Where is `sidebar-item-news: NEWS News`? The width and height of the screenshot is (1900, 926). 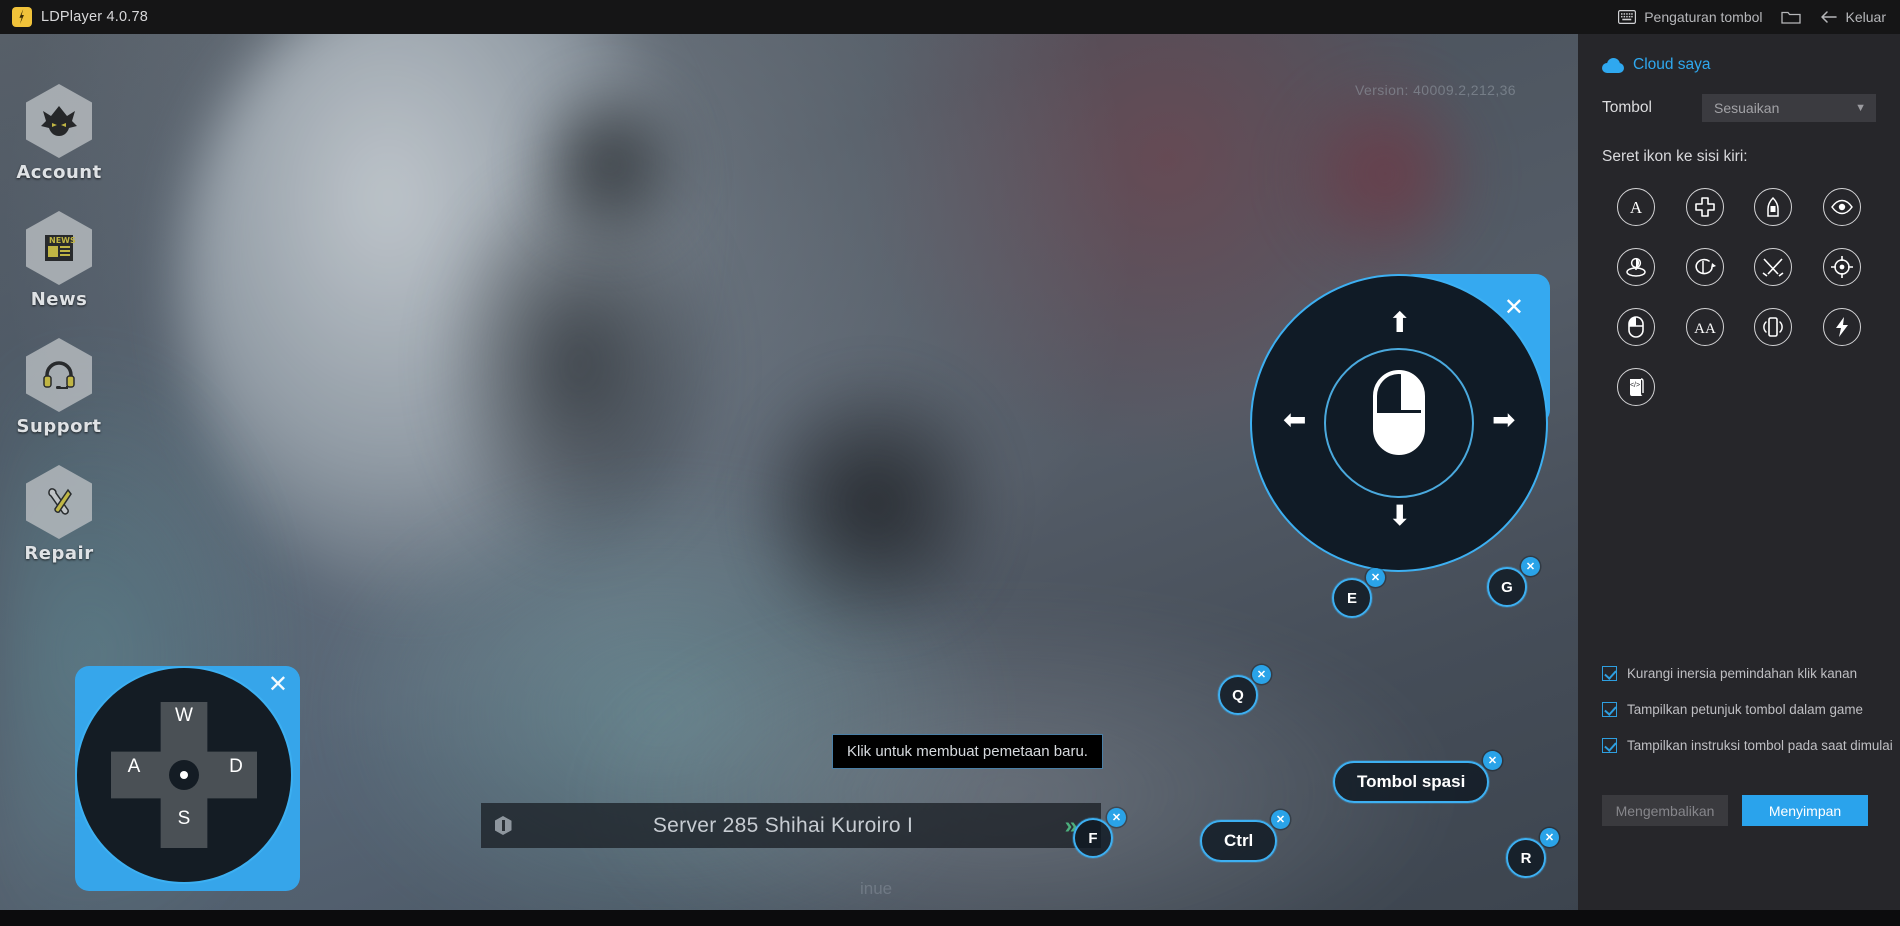
sidebar-item-news: NEWS News is located at coordinates (59, 260).